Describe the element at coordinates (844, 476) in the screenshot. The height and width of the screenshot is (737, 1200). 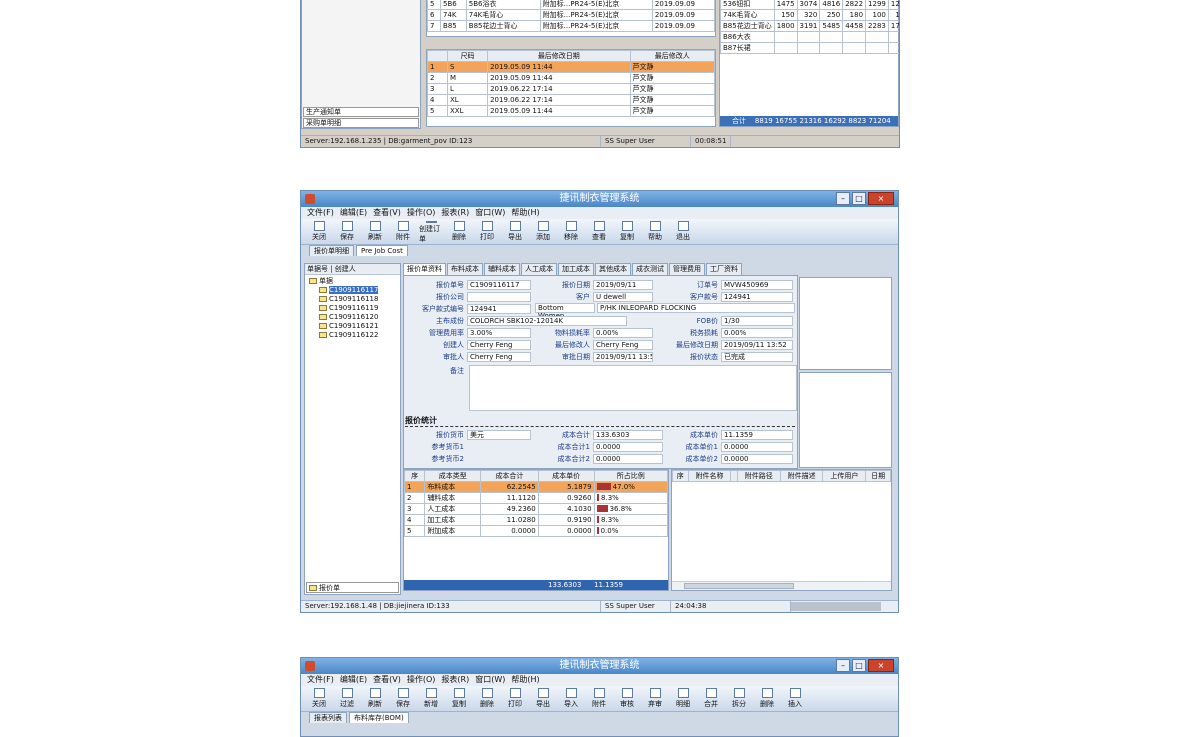
I see `column-header: 上传用户` at that location.